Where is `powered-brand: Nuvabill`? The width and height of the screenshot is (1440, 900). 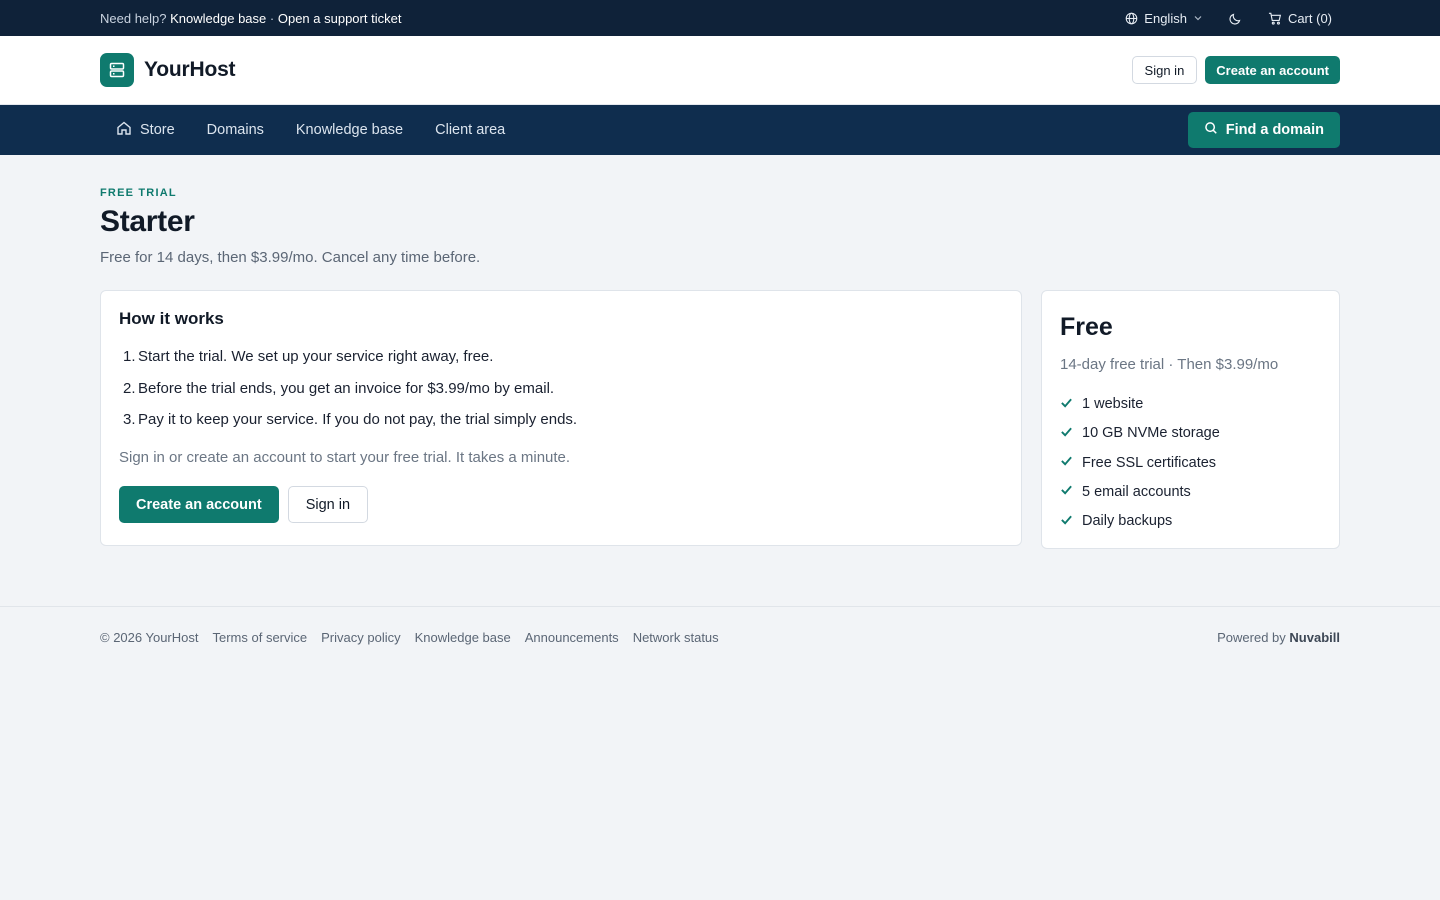 powered-brand: Nuvabill is located at coordinates (1314, 637).